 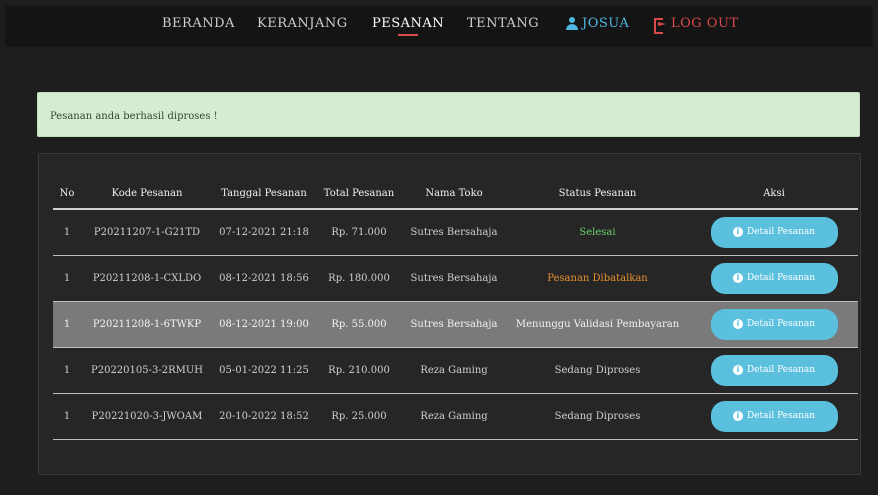 I want to click on header-toko: Nama Toko, so click(x=454, y=194).